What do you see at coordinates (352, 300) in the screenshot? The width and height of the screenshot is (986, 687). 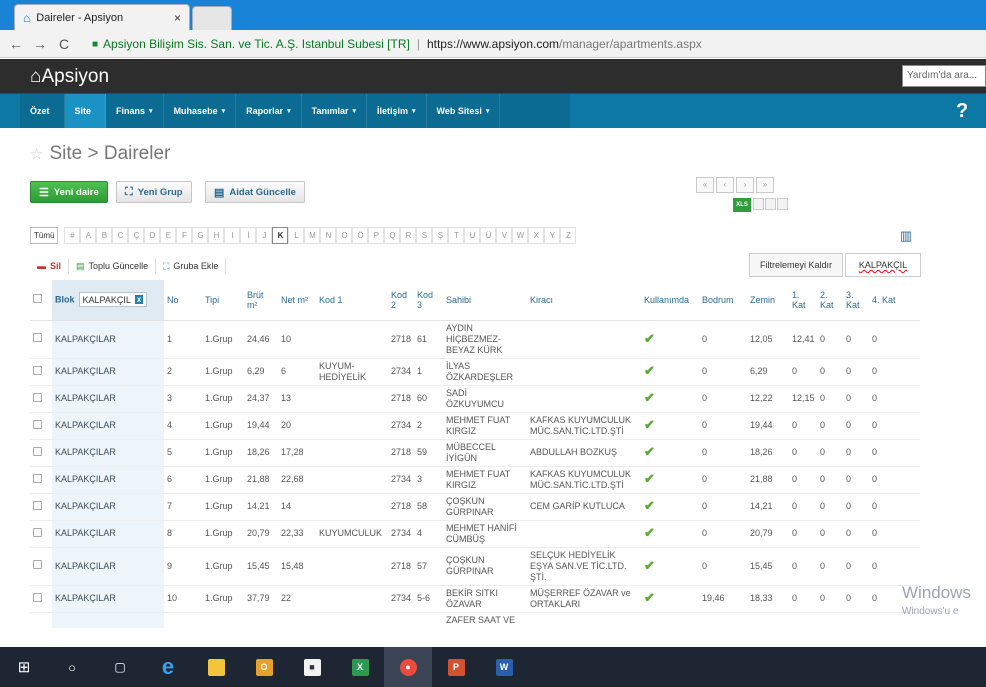 I see `col-kod1: Kod 1` at bounding box center [352, 300].